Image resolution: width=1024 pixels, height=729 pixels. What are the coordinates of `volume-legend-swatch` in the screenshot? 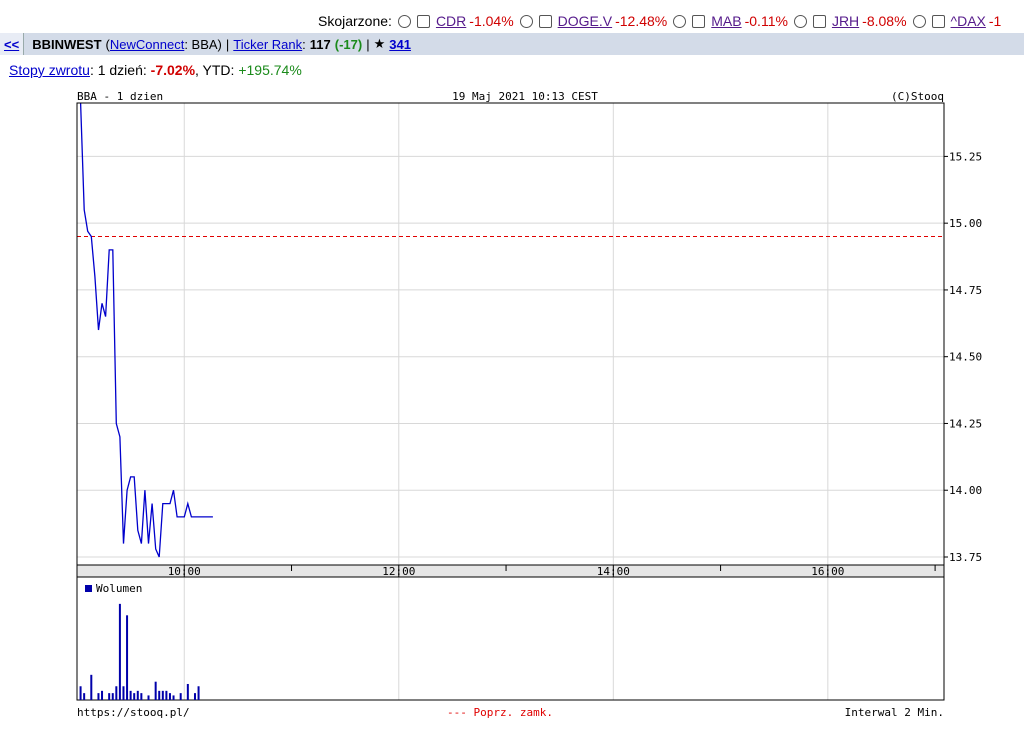 It's located at (88, 588).